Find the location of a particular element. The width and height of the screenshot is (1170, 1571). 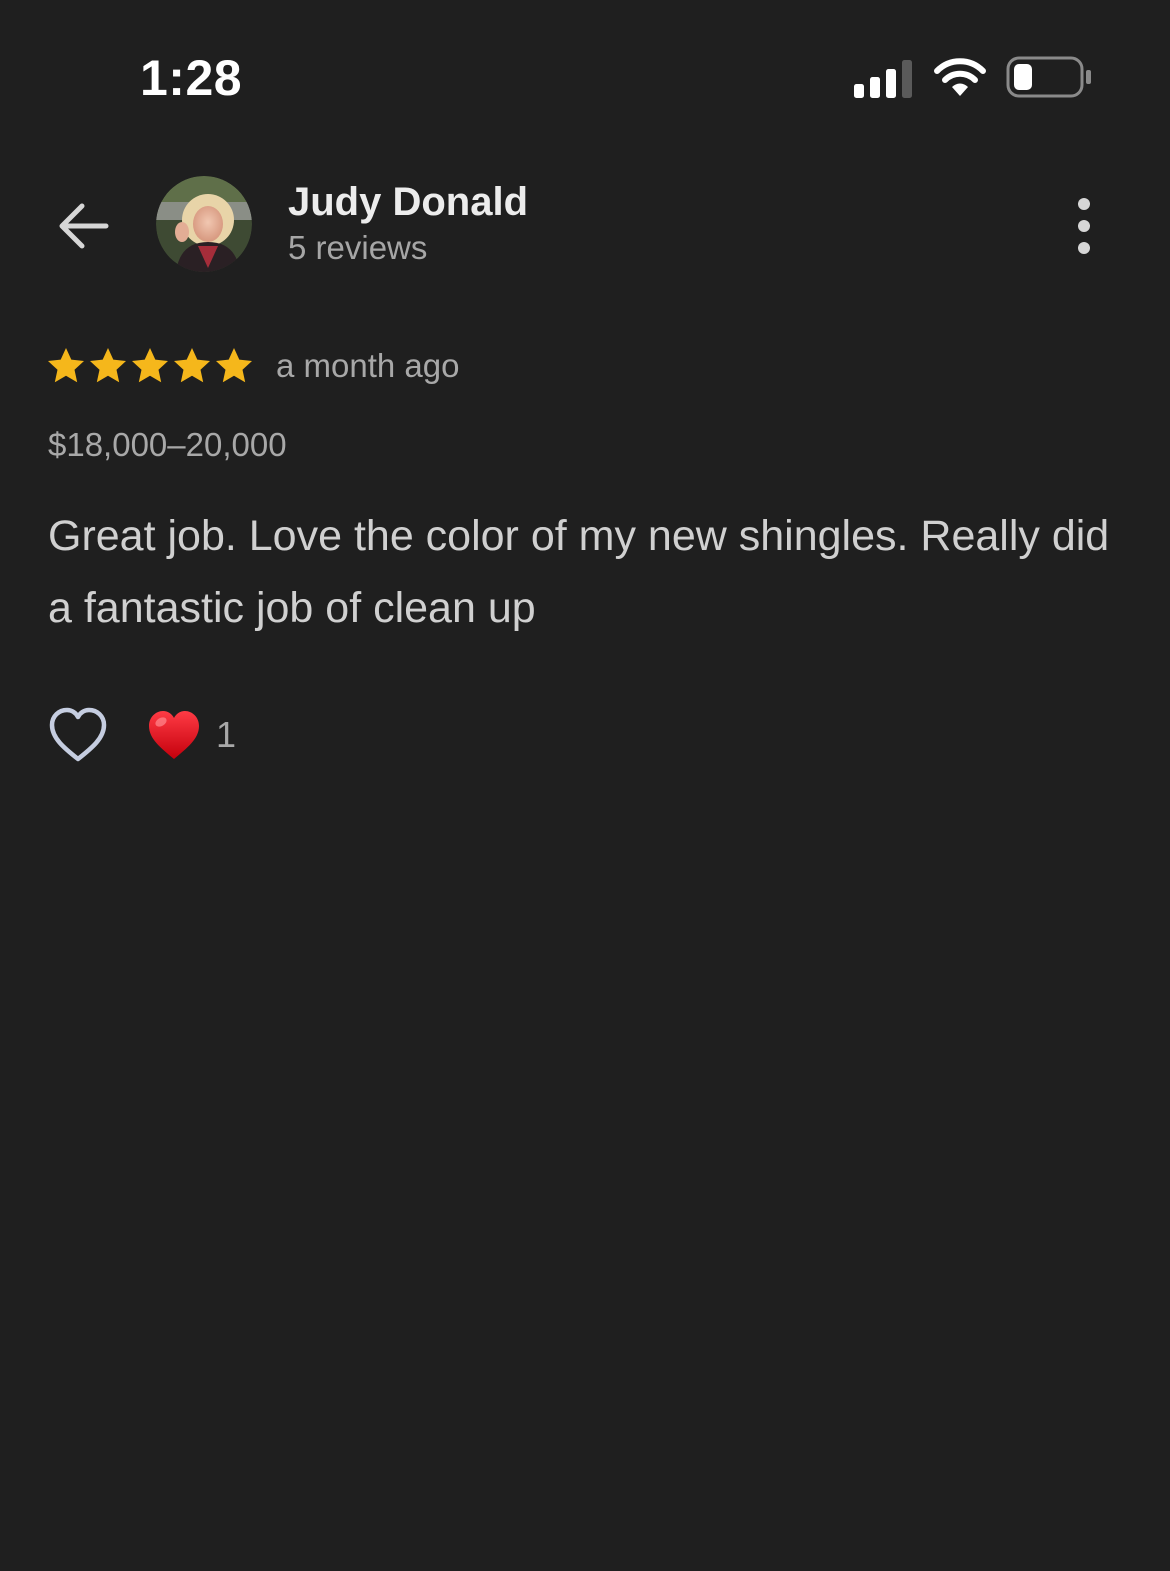

rating-row: a month ago is located at coordinates (252, 366).